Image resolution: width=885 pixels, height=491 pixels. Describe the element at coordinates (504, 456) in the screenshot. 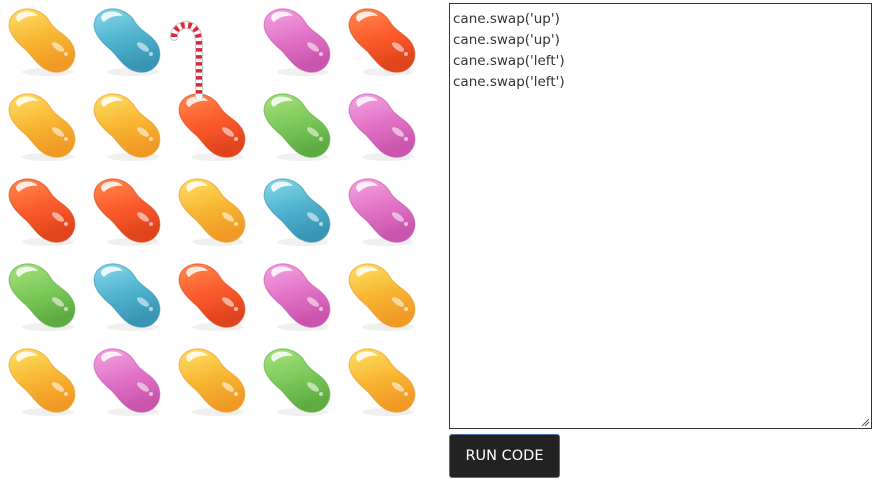

I see `run-code-button: RUN CODE` at that location.